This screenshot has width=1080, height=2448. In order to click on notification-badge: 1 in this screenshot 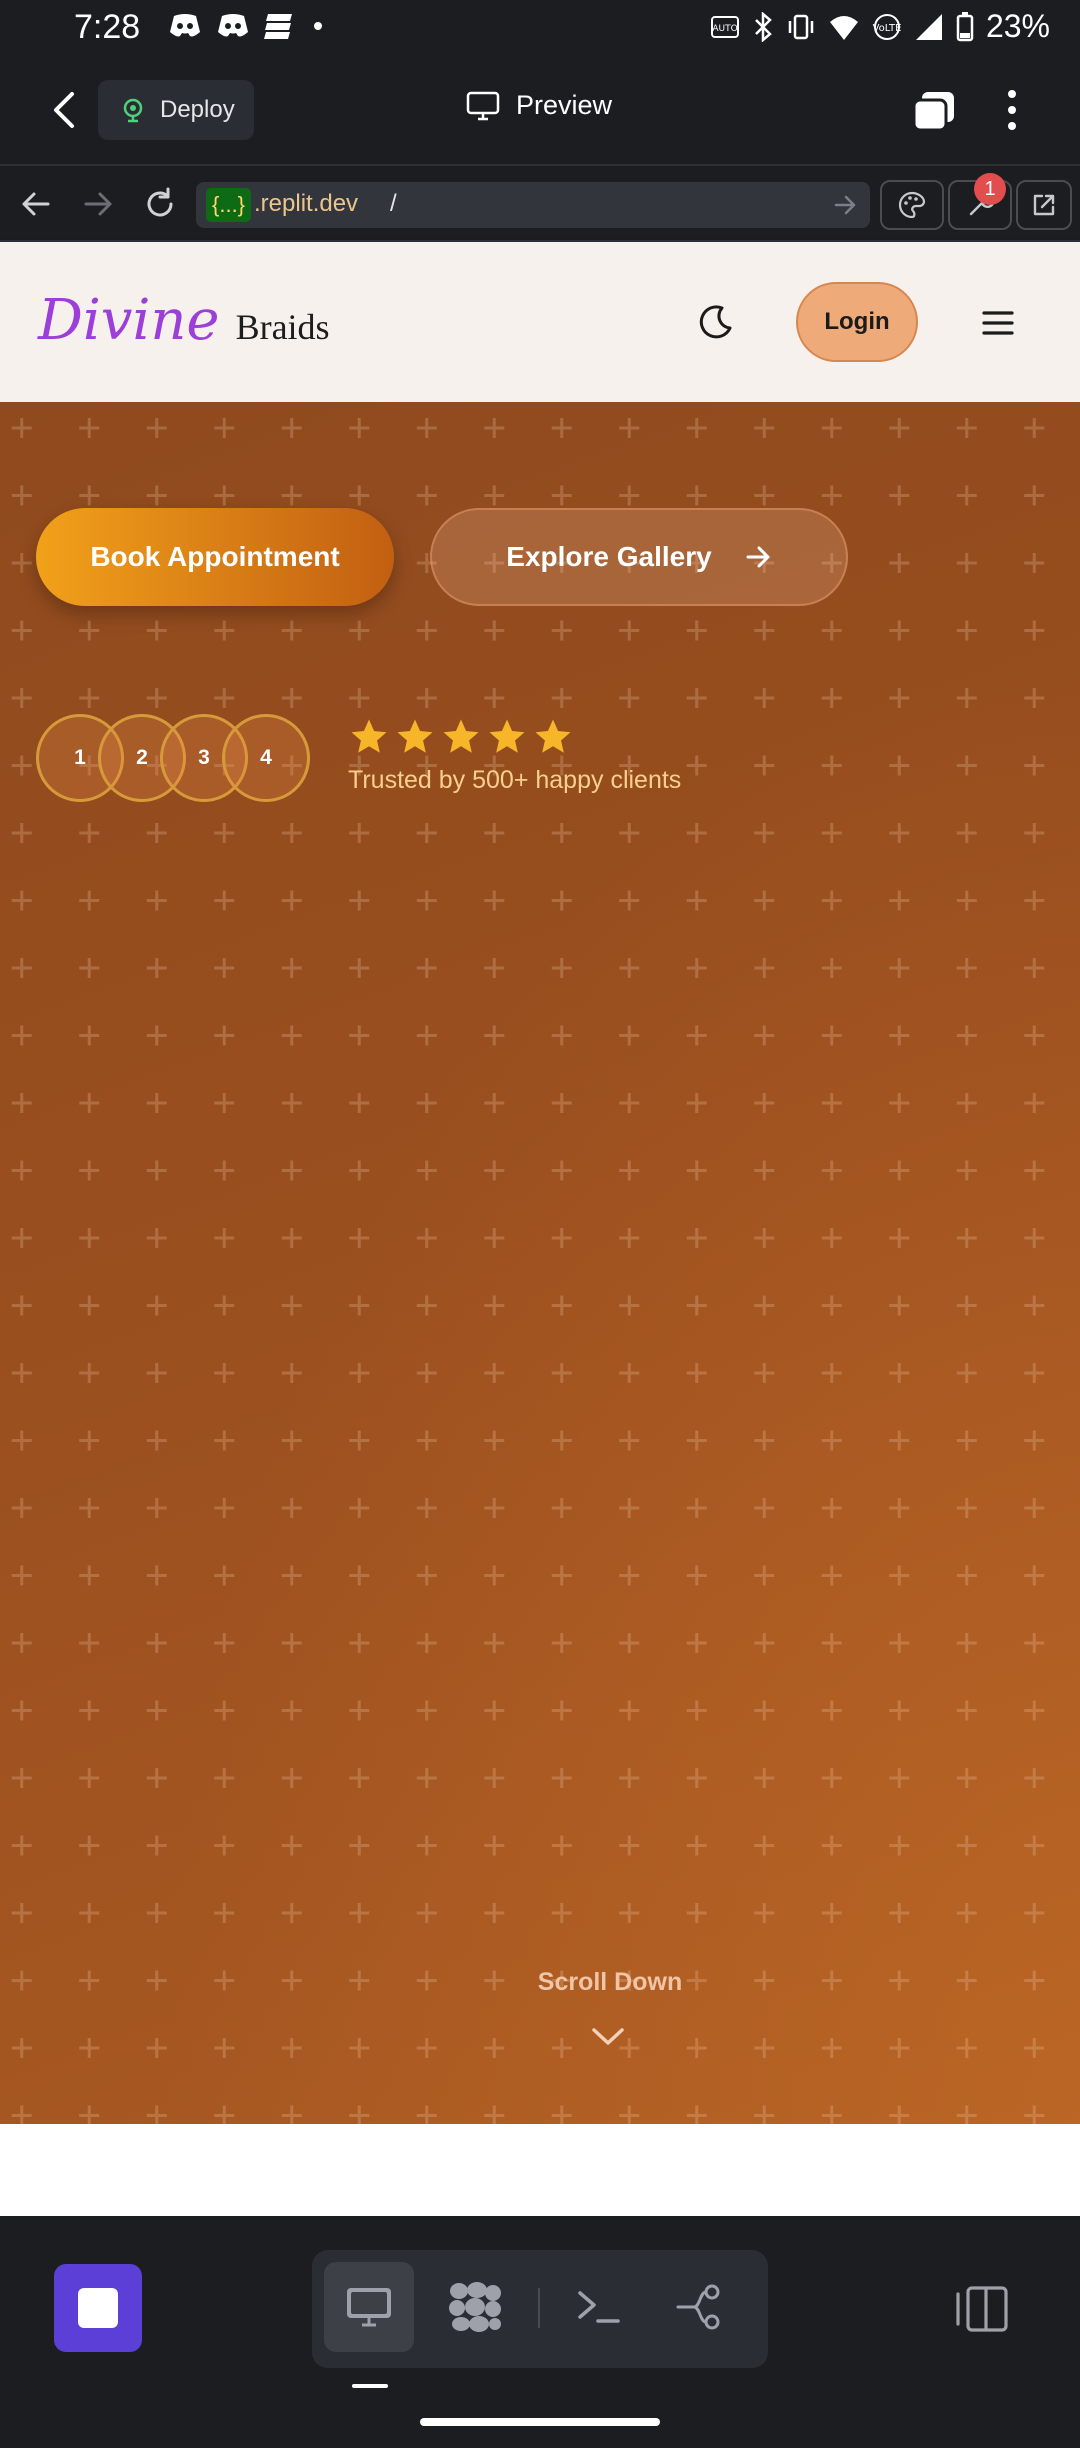, I will do `click(990, 189)`.